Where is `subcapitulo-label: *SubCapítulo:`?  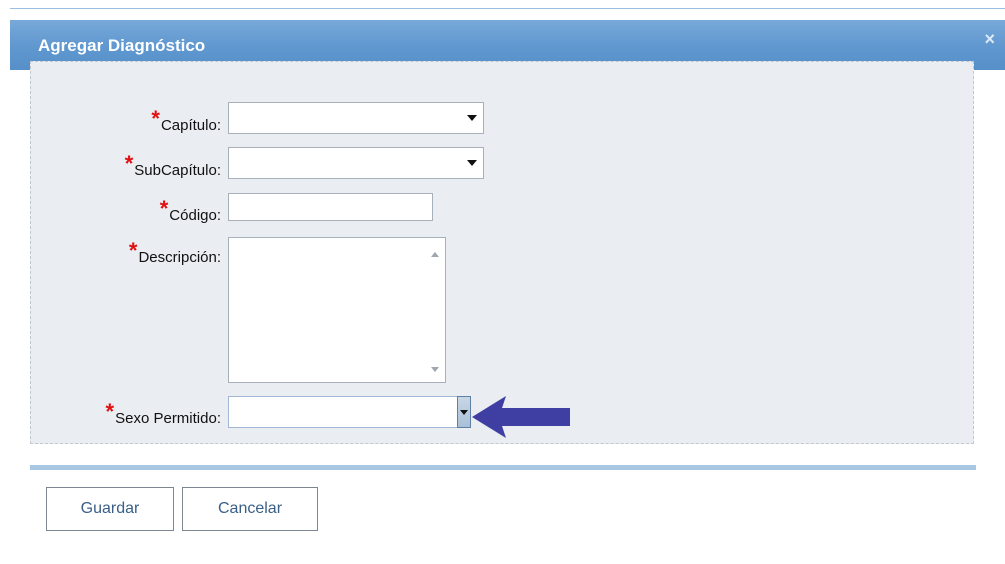 subcapitulo-label: *SubCapítulo: is located at coordinates (172, 165).